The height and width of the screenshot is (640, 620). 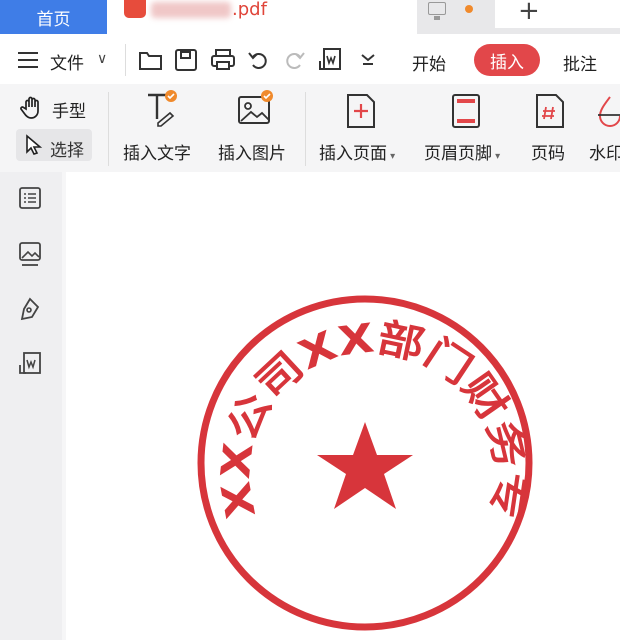 What do you see at coordinates (469, 9) in the screenshot?
I see `notification-dot` at bounding box center [469, 9].